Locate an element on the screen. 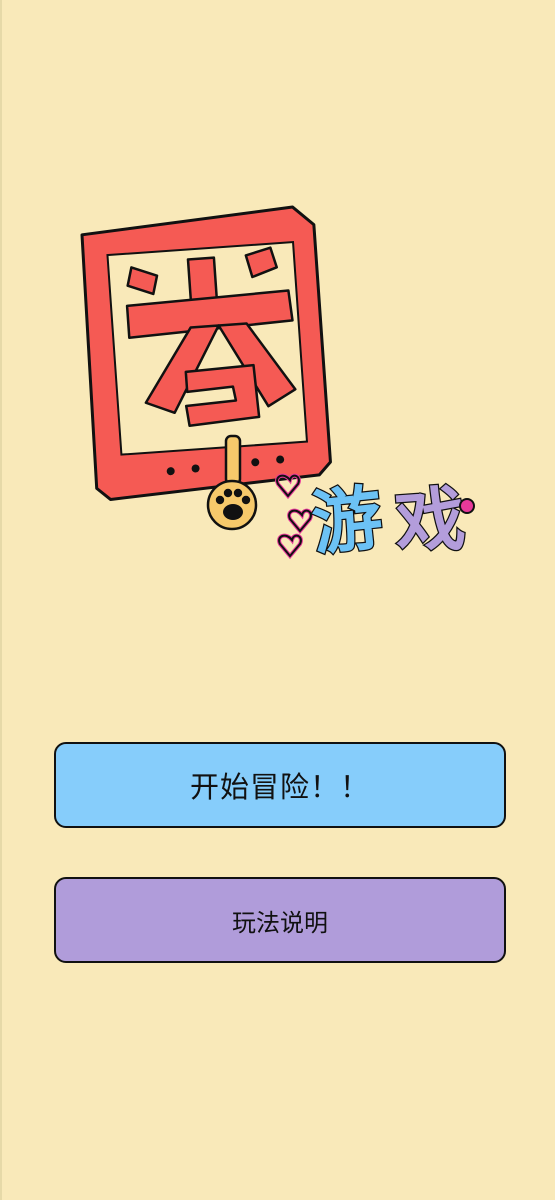 This screenshot has width=555, height=1200. logo-frame is located at coordinates (206, 353).